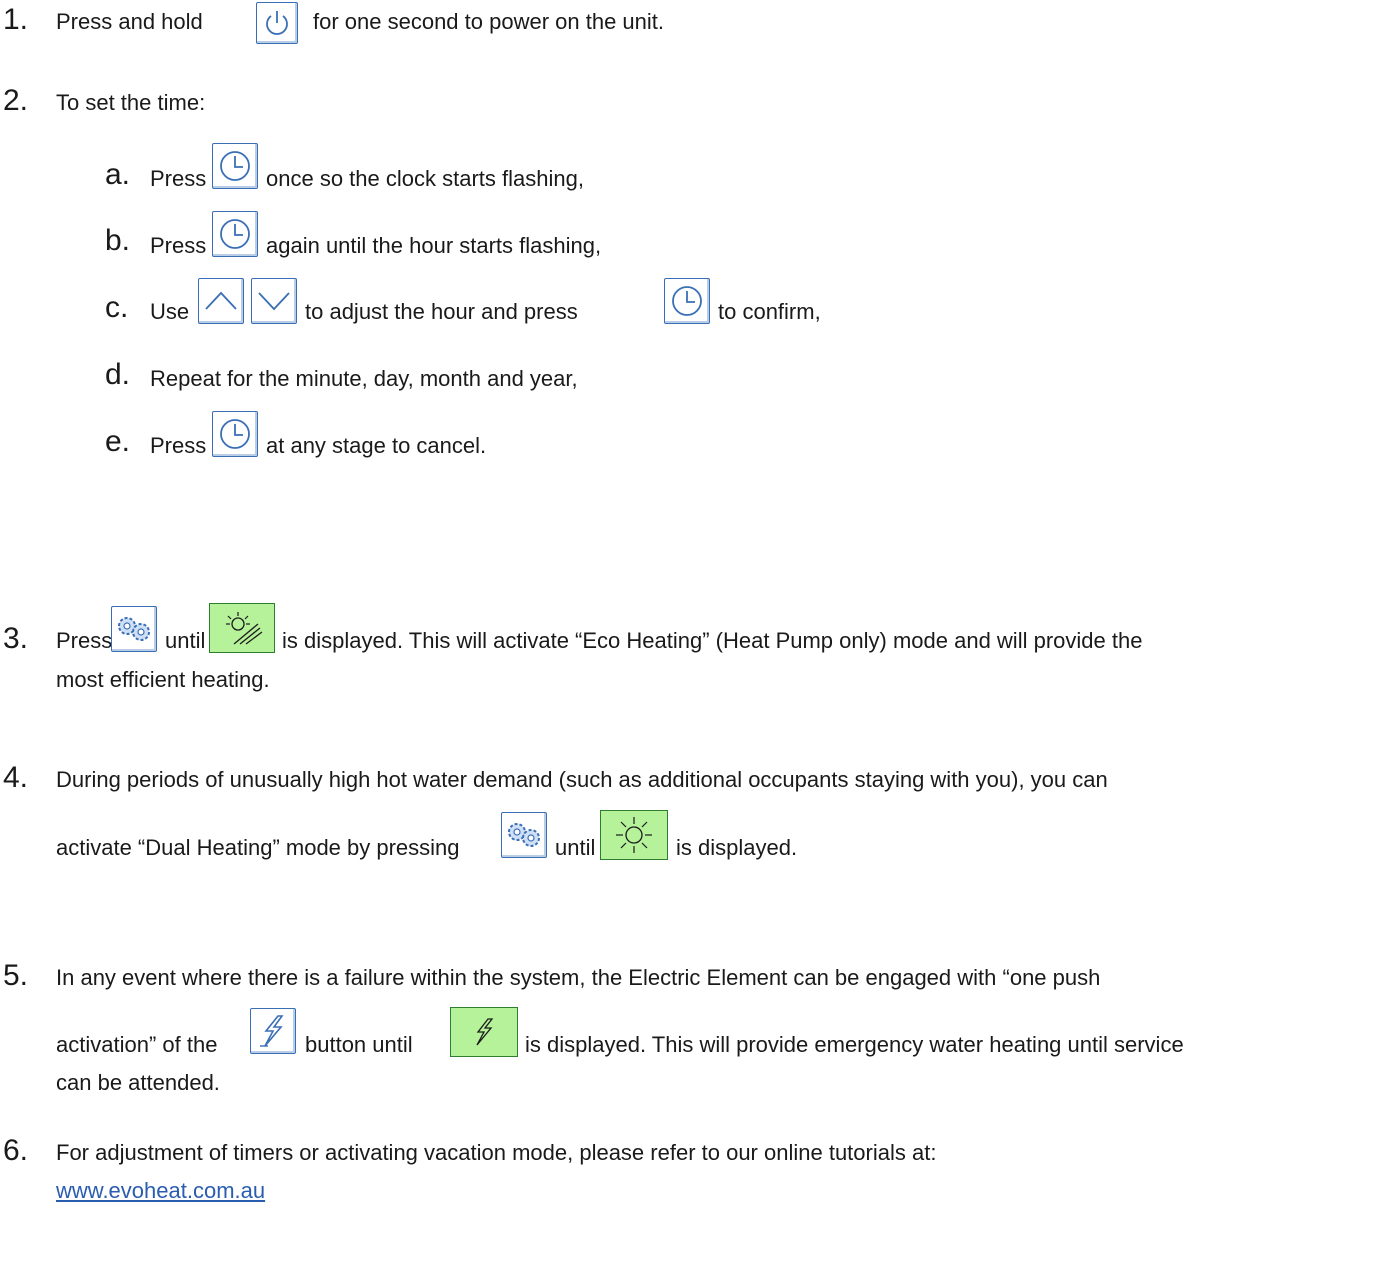  What do you see at coordinates (163, 679) in the screenshot?
I see `step-3-text-line2: most efficient heating.` at bounding box center [163, 679].